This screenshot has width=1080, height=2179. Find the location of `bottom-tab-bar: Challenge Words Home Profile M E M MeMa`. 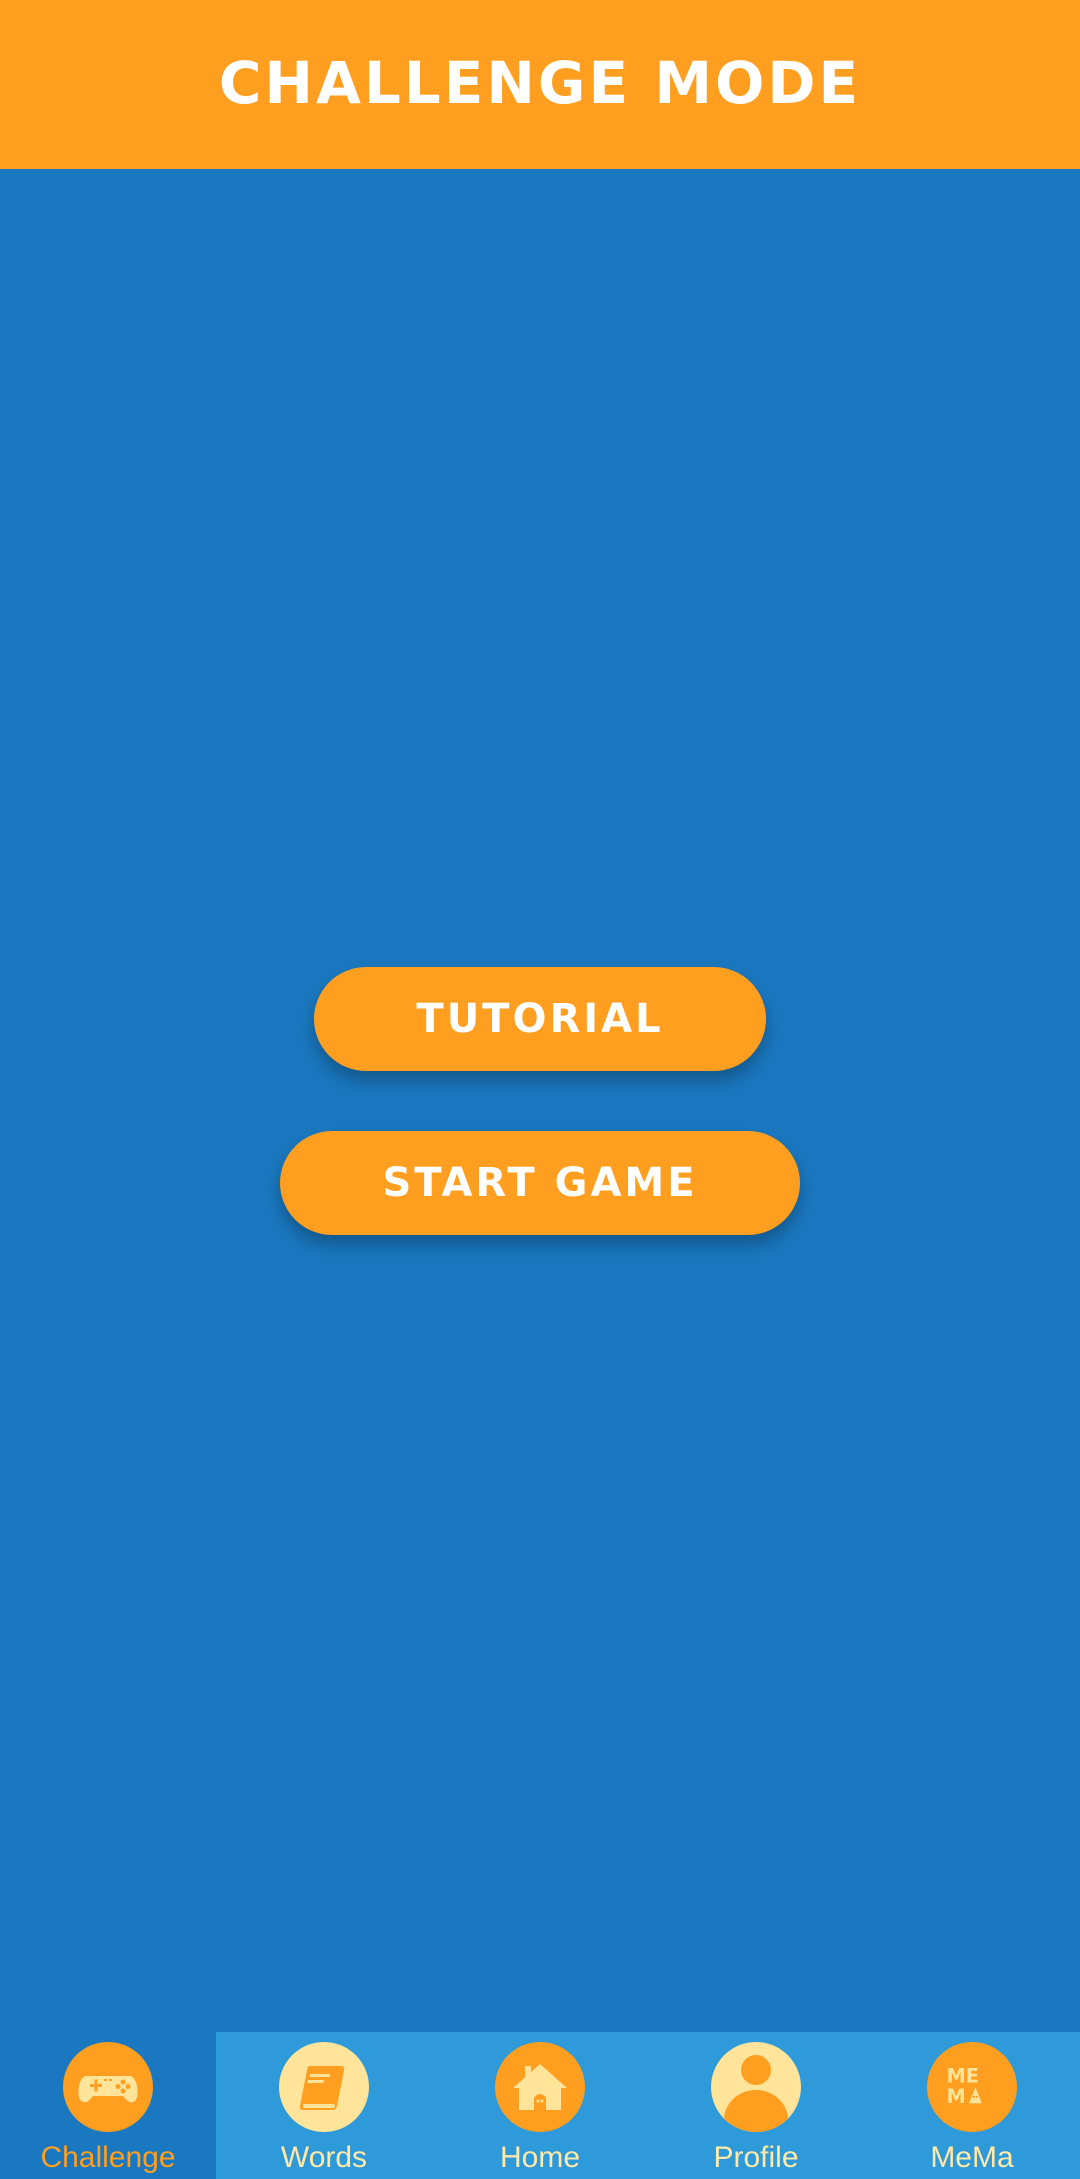

bottom-tab-bar: Challenge Words Home Profile M E M MeMa is located at coordinates (540, 2105).